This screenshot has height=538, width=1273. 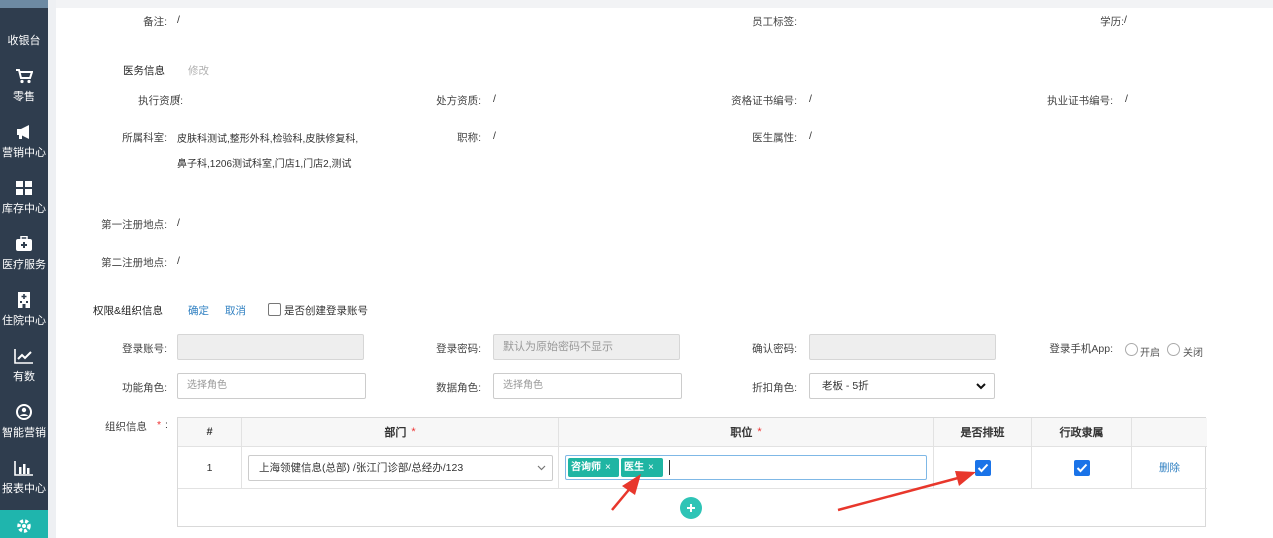 What do you see at coordinates (1150, 353) in the screenshot?
I see `app-on-label: 开启` at bounding box center [1150, 353].